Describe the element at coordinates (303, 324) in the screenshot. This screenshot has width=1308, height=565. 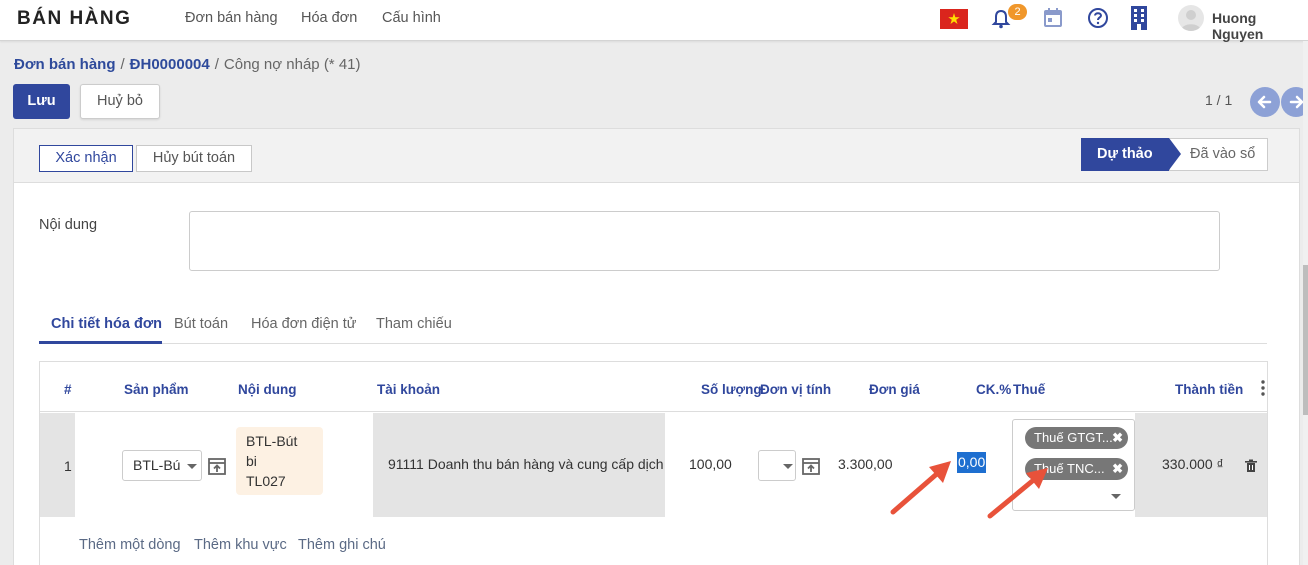
I see `tab-e-invoice: Hóa đơn điện tử` at that location.